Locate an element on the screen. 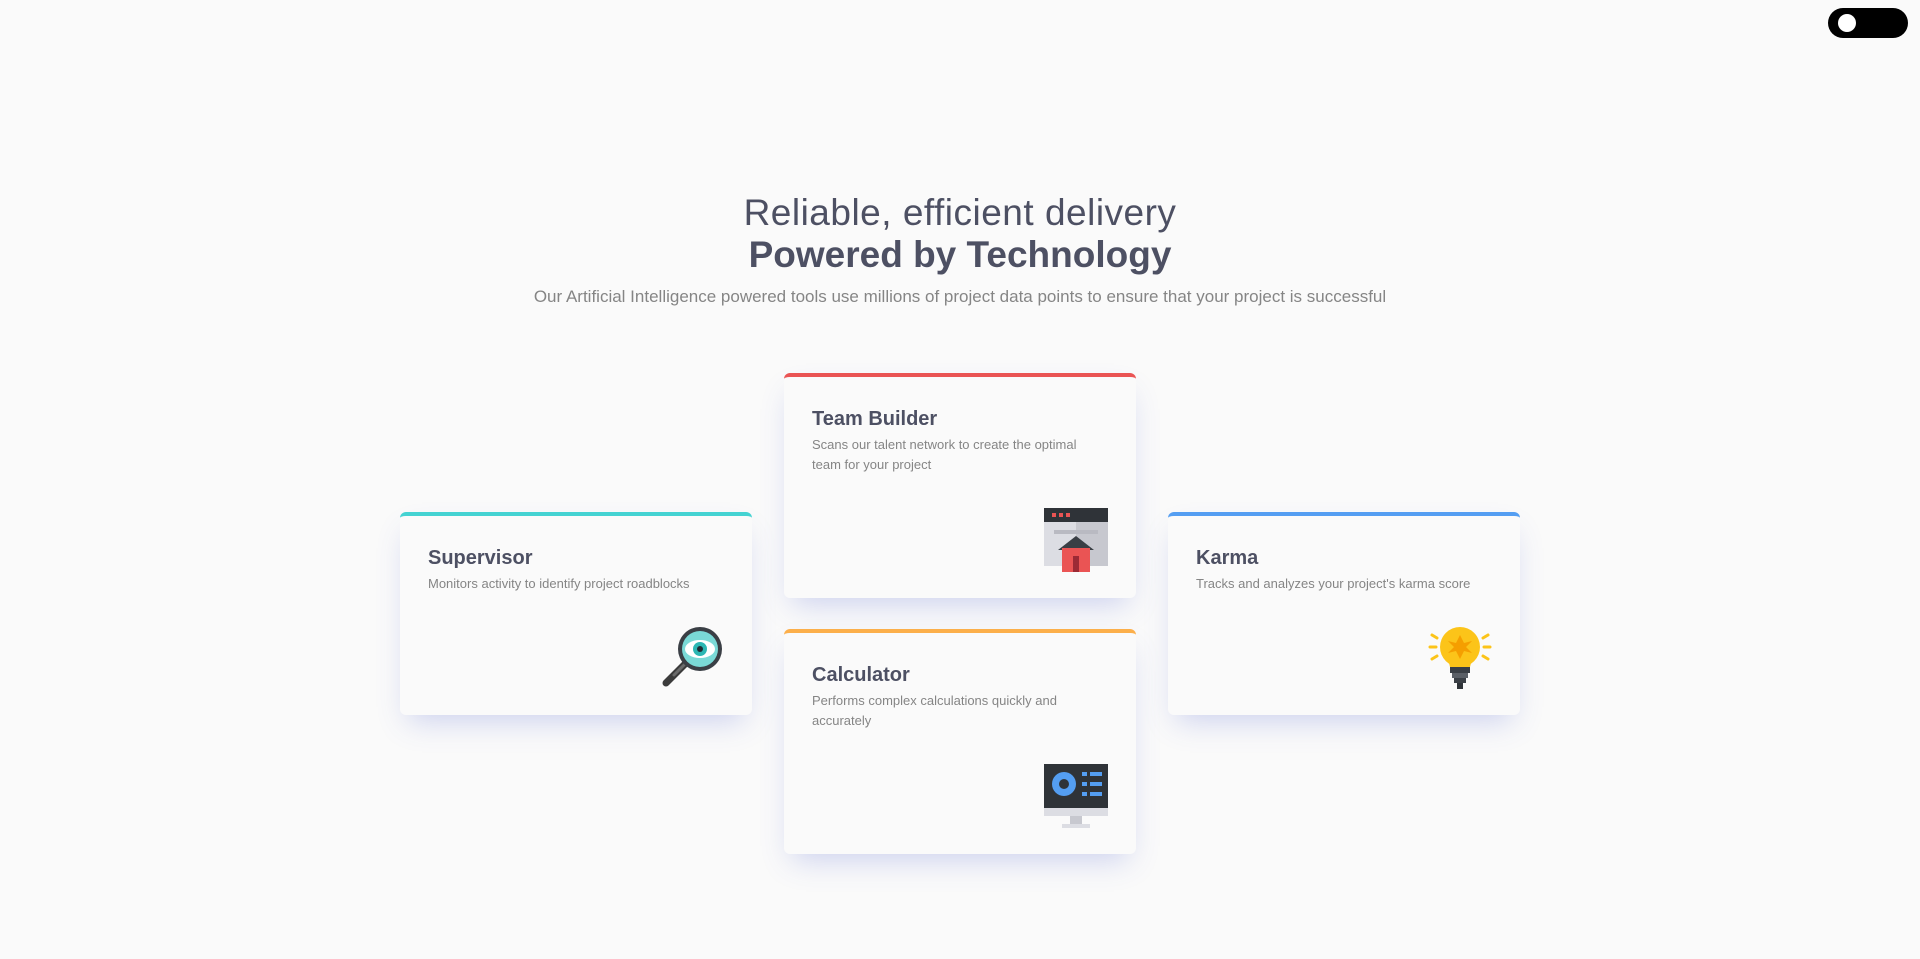 Image resolution: width=1920 pixels, height=959 pixels. card-title: Karma is located at coordinates (1227, 558).